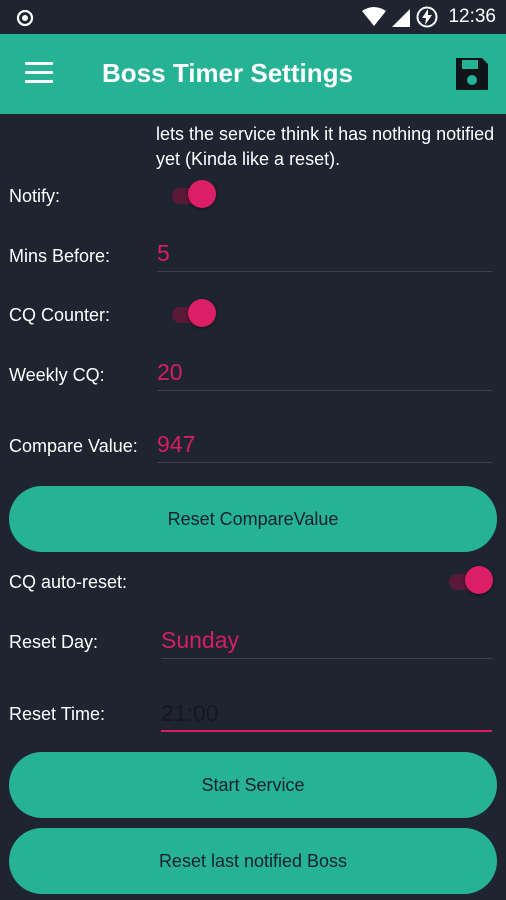 The width and height of the screenshot is (506, 900). Describe the element at coordinates (326, 641) in the screenshot. I see `reset-day-select: Sunday` at that location.